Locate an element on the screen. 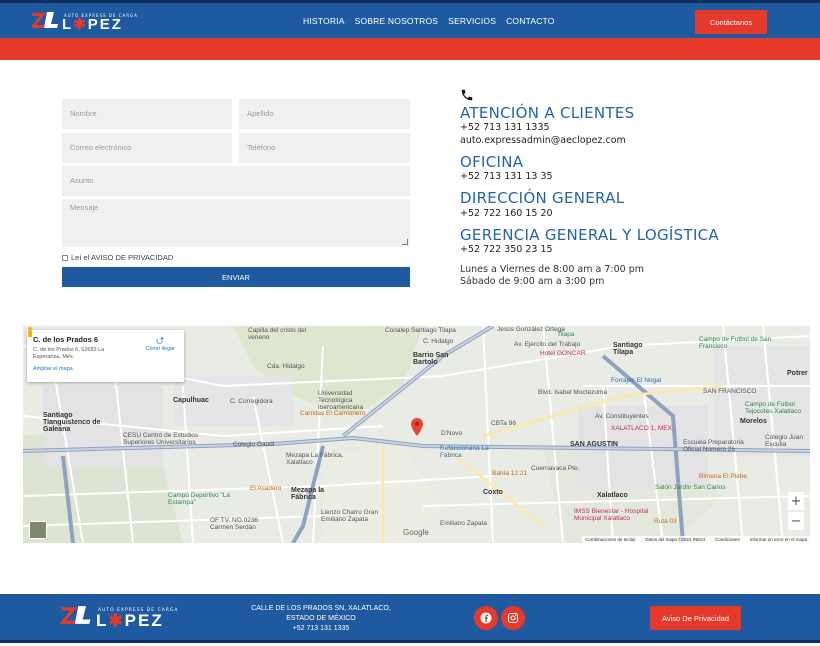 Image resolution: width=820 pixels, height=646 pixels. map-label-xalatlaco: Xalatlaco is located at coordinates (612, 495).